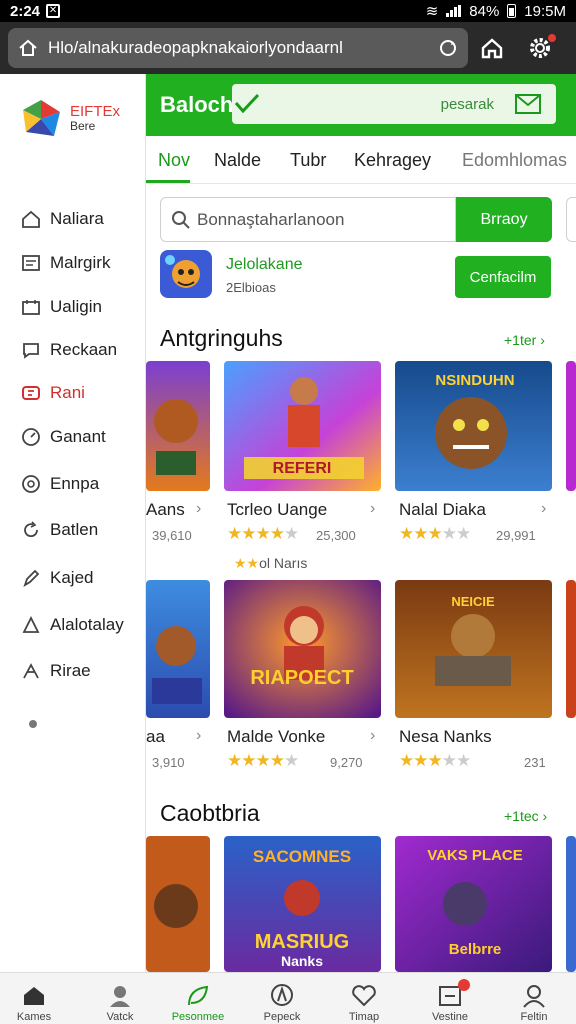 The width and height of the screenshot is (576, 1024). I want to click on sidebar-item-label: Reckaan, so click(84, 349).